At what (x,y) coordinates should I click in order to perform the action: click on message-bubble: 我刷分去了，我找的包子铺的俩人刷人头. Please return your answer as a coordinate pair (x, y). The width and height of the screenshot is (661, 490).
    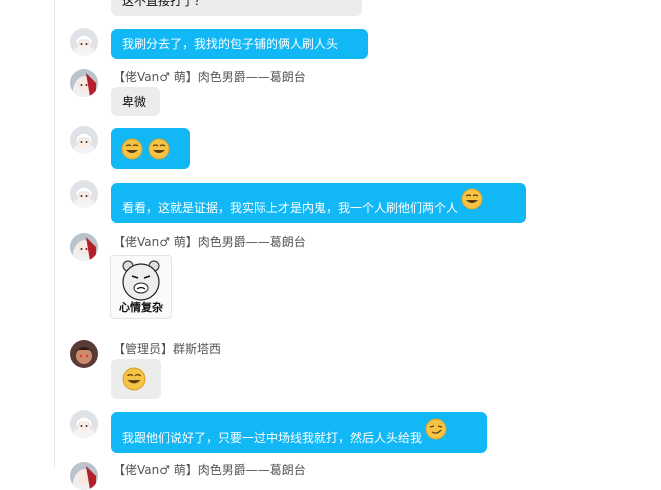
    Looking at the image, I should click on (239, 44).